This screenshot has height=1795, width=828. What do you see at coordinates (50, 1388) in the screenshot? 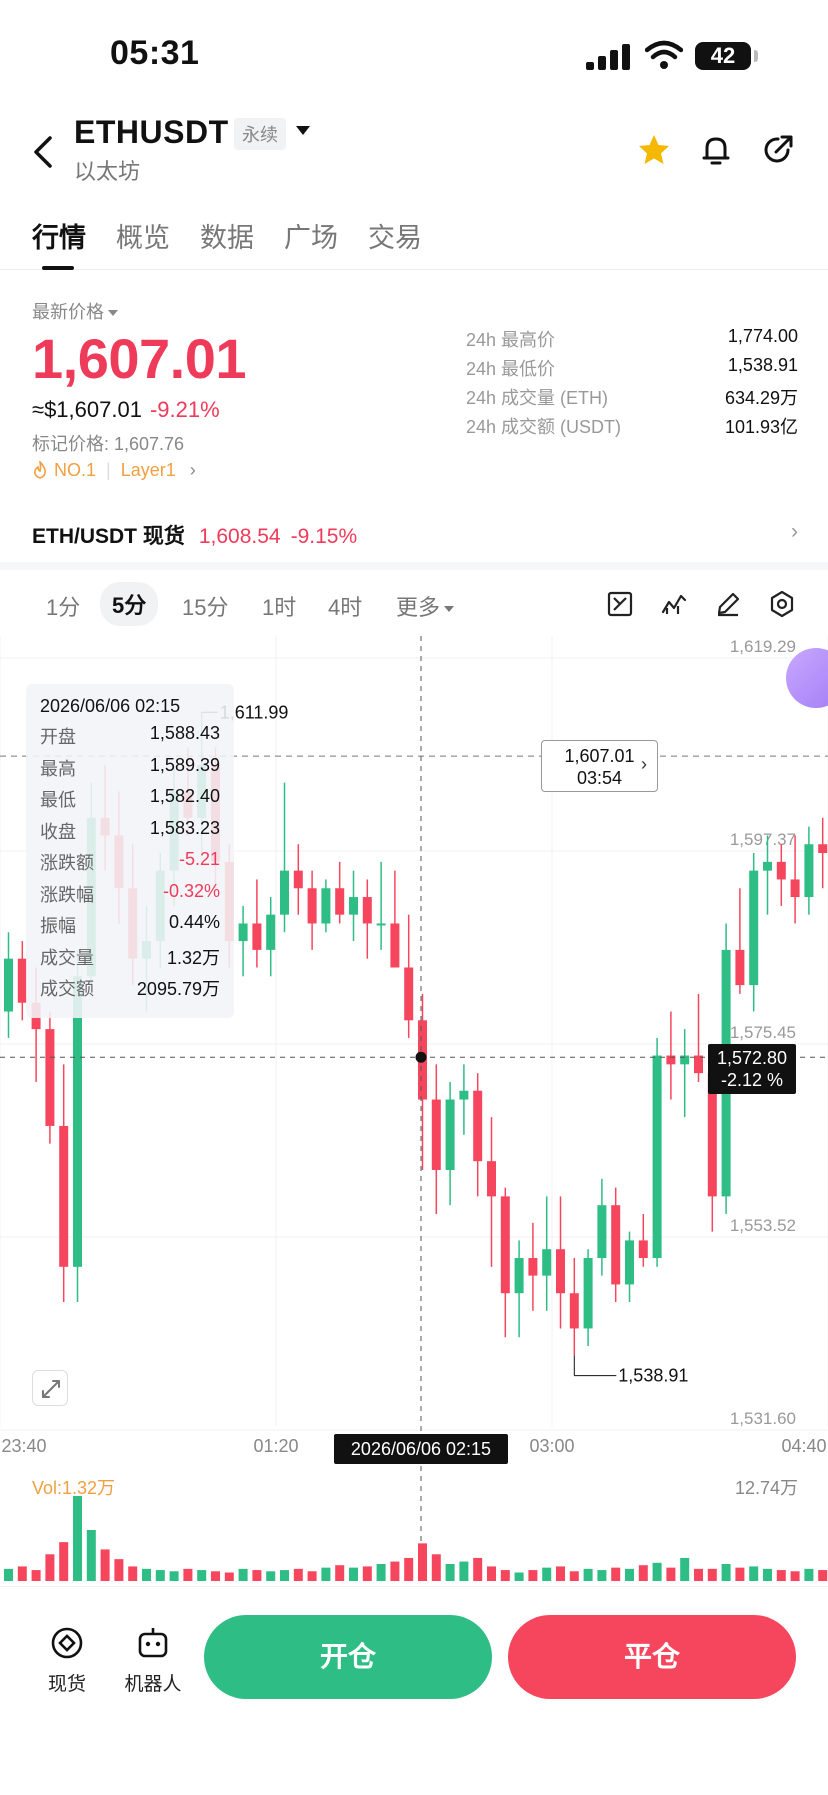
I see `fullscreen-icon` at bounding box center [50, 1388].